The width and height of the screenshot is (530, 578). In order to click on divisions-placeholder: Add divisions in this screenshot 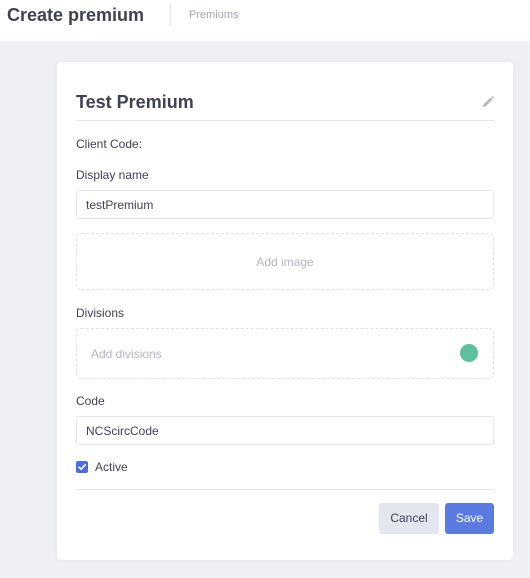, I will do `click(126, 354)`.